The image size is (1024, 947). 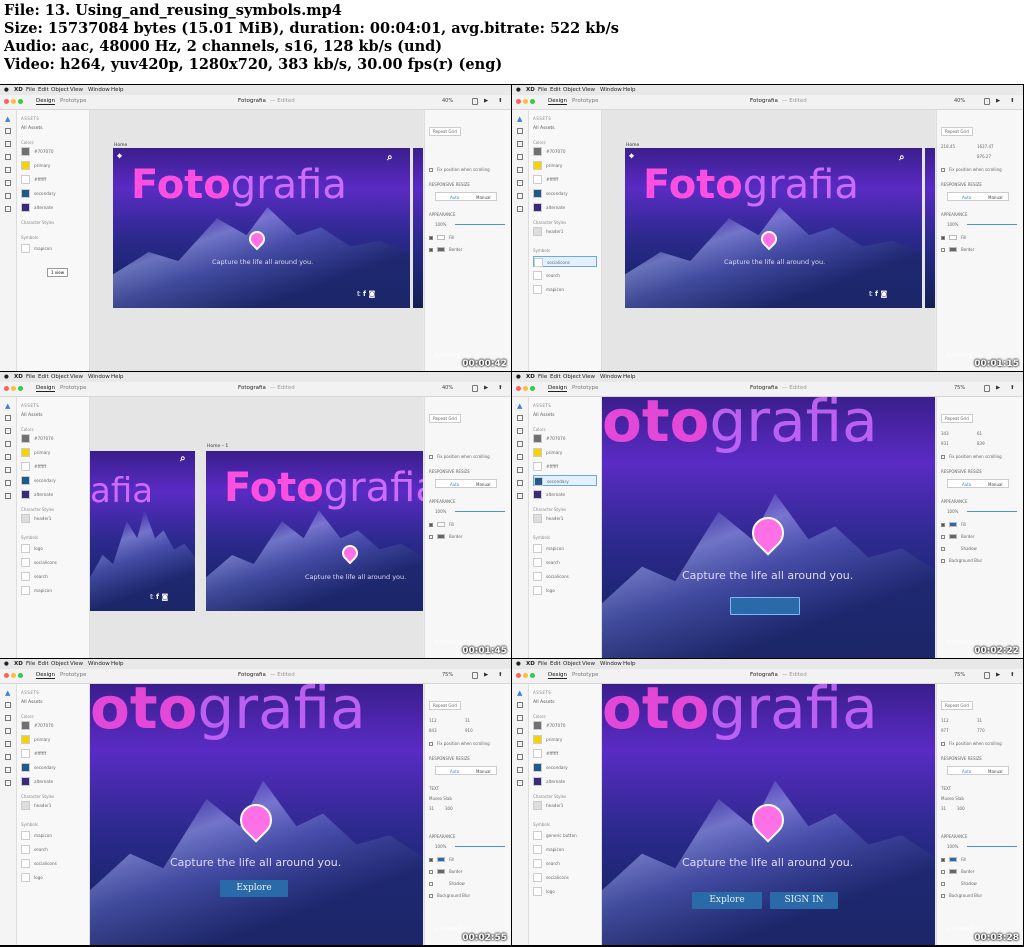 What do you see at coordinates (119, 157) in the screenshot?
I see `location-icon: ⌖` at bounding box center [119, 157].